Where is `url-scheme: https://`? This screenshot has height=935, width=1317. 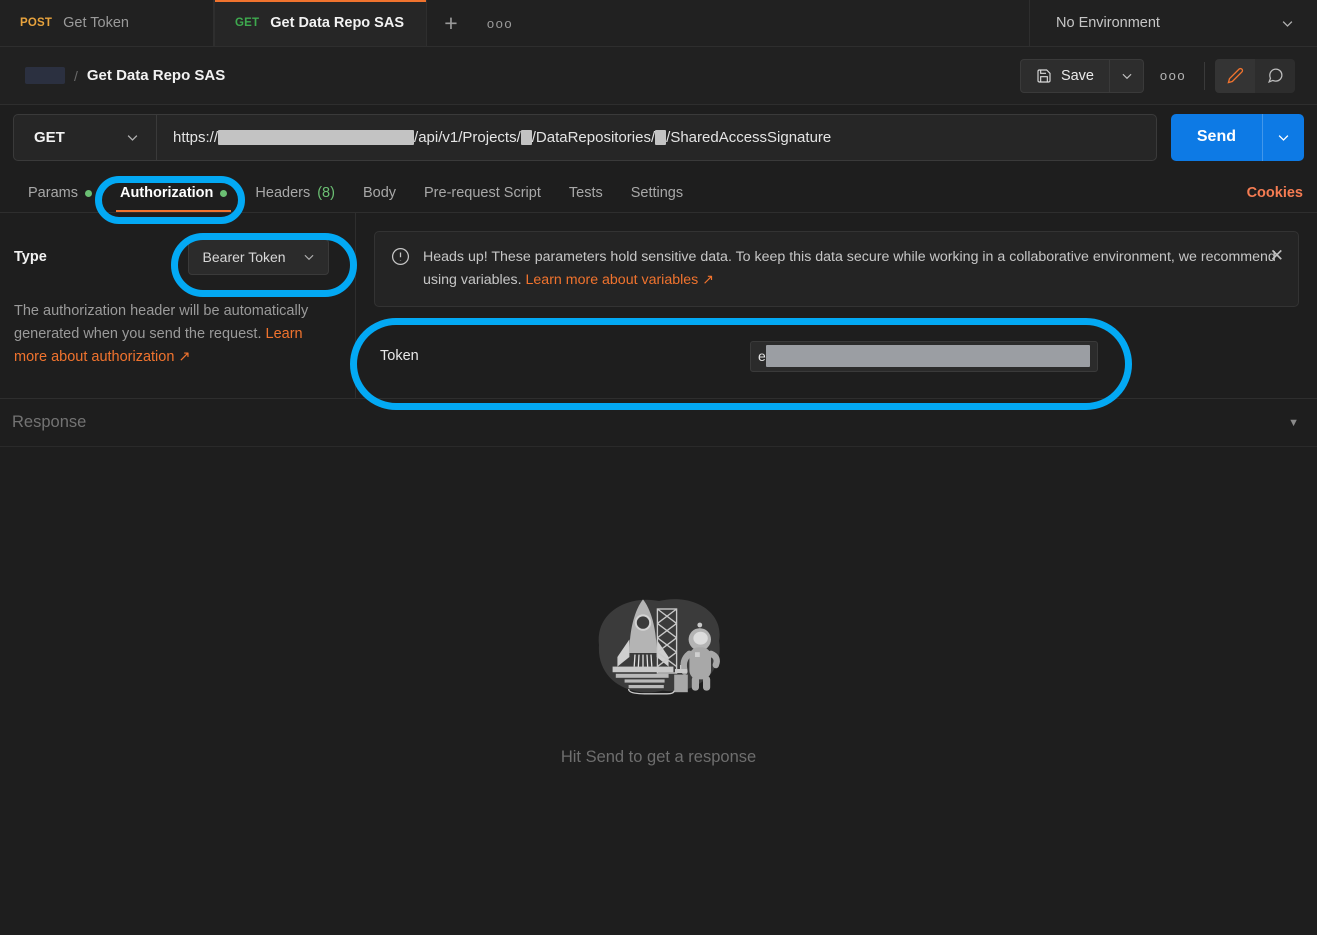 url-scheme: https:// is located at coordinates (196, 137).